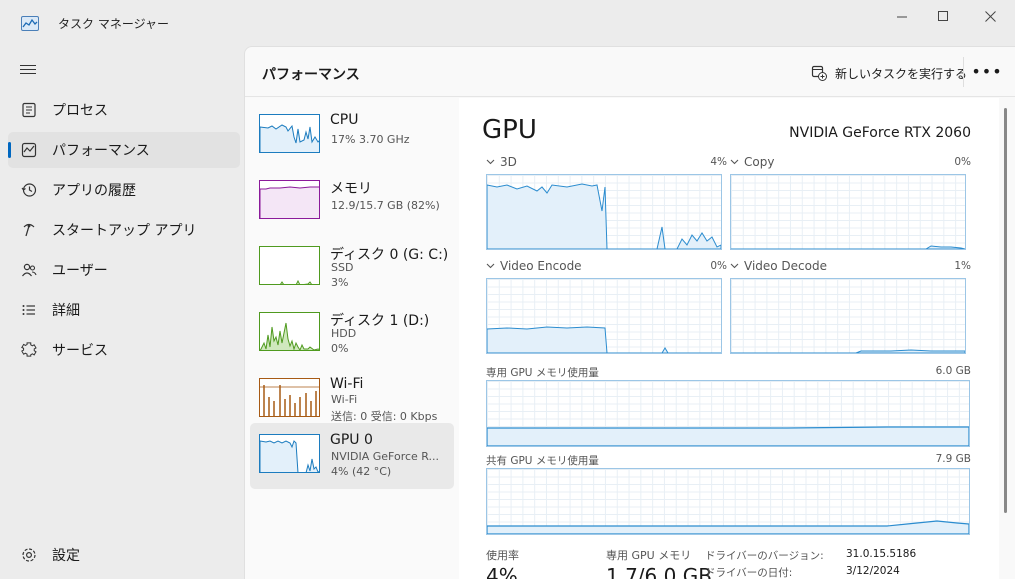  I want to click on close-icon, so click(990, 16).